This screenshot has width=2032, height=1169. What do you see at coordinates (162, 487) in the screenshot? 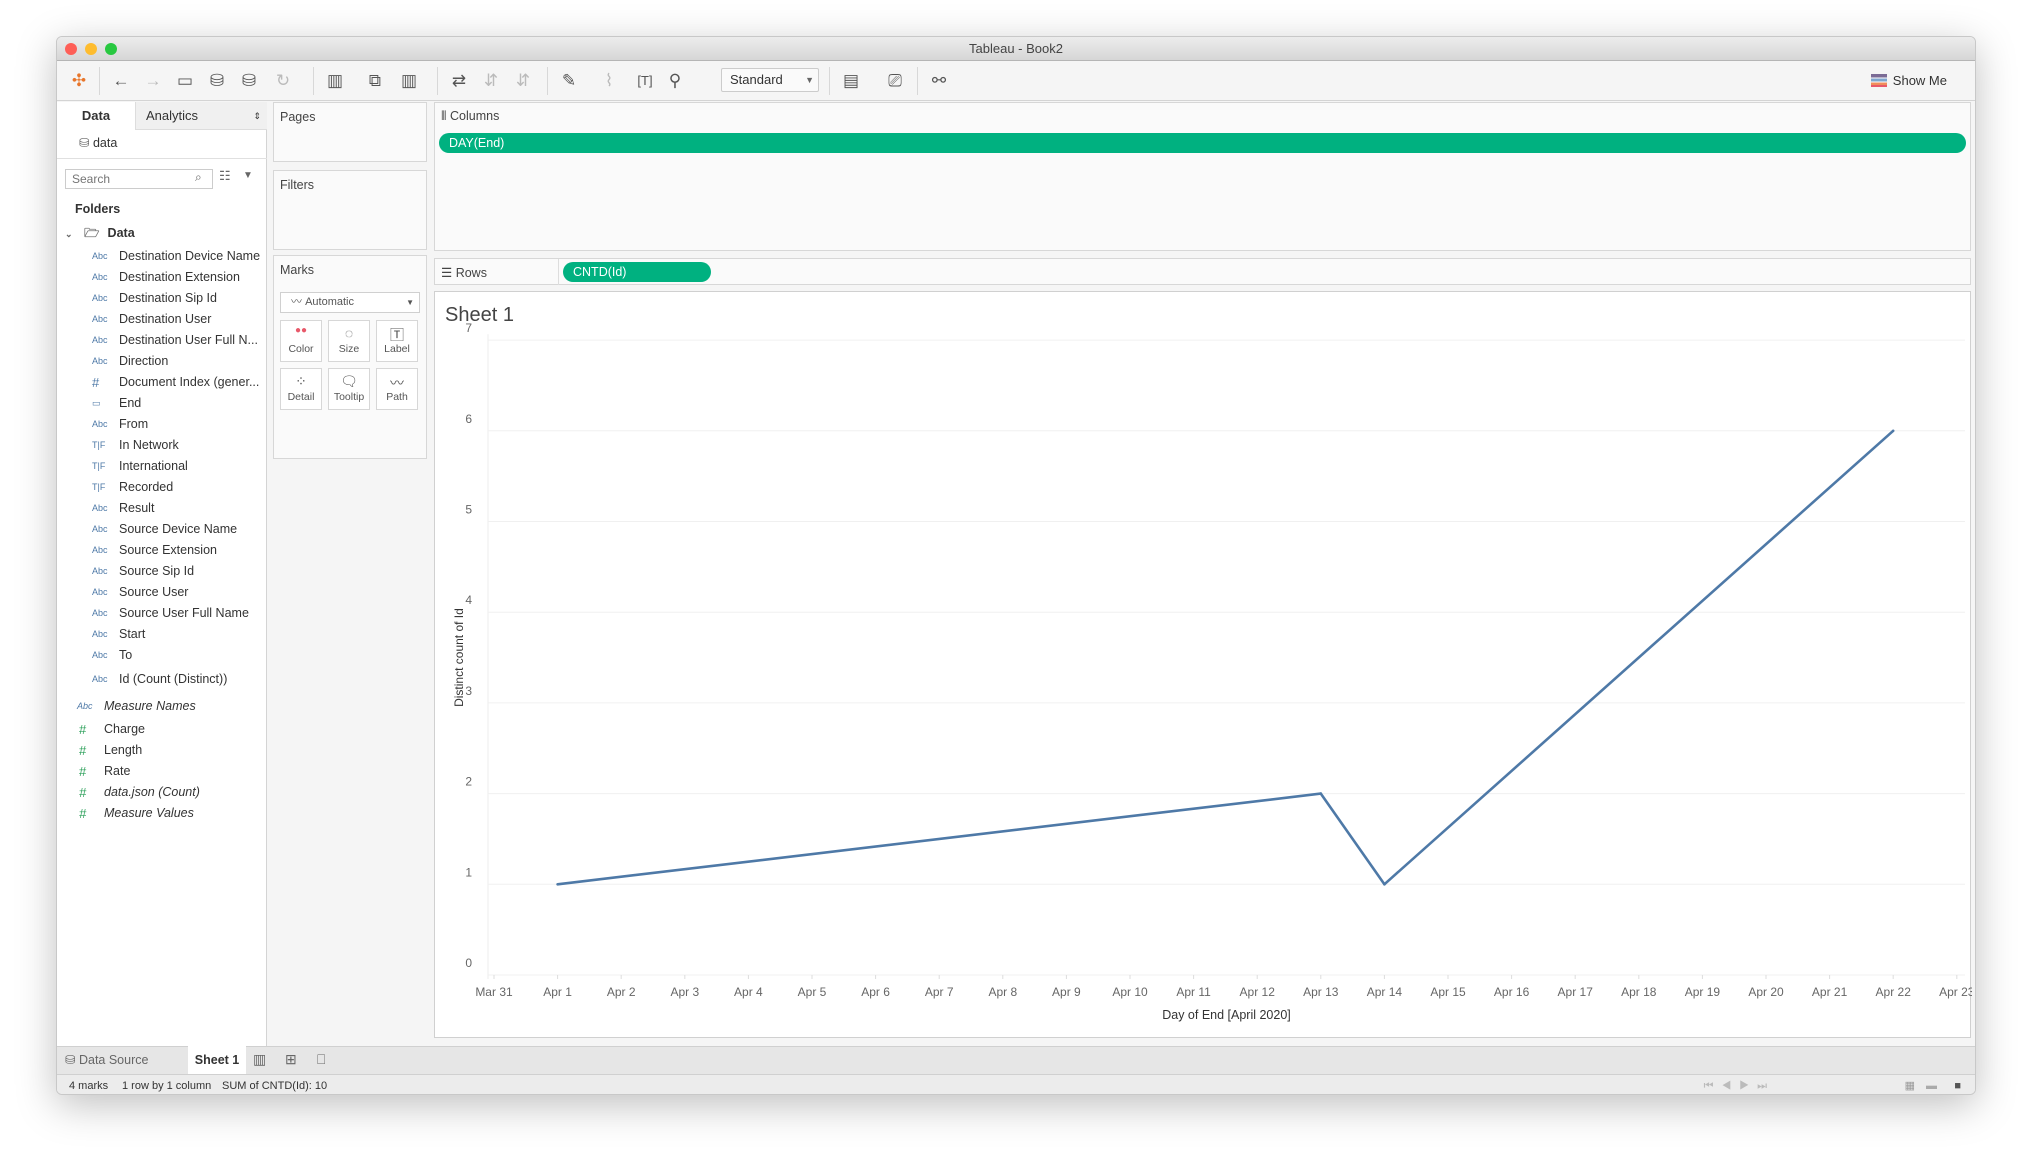
I see `field-item: T|F Recorded` at bounding box center [162, 487].